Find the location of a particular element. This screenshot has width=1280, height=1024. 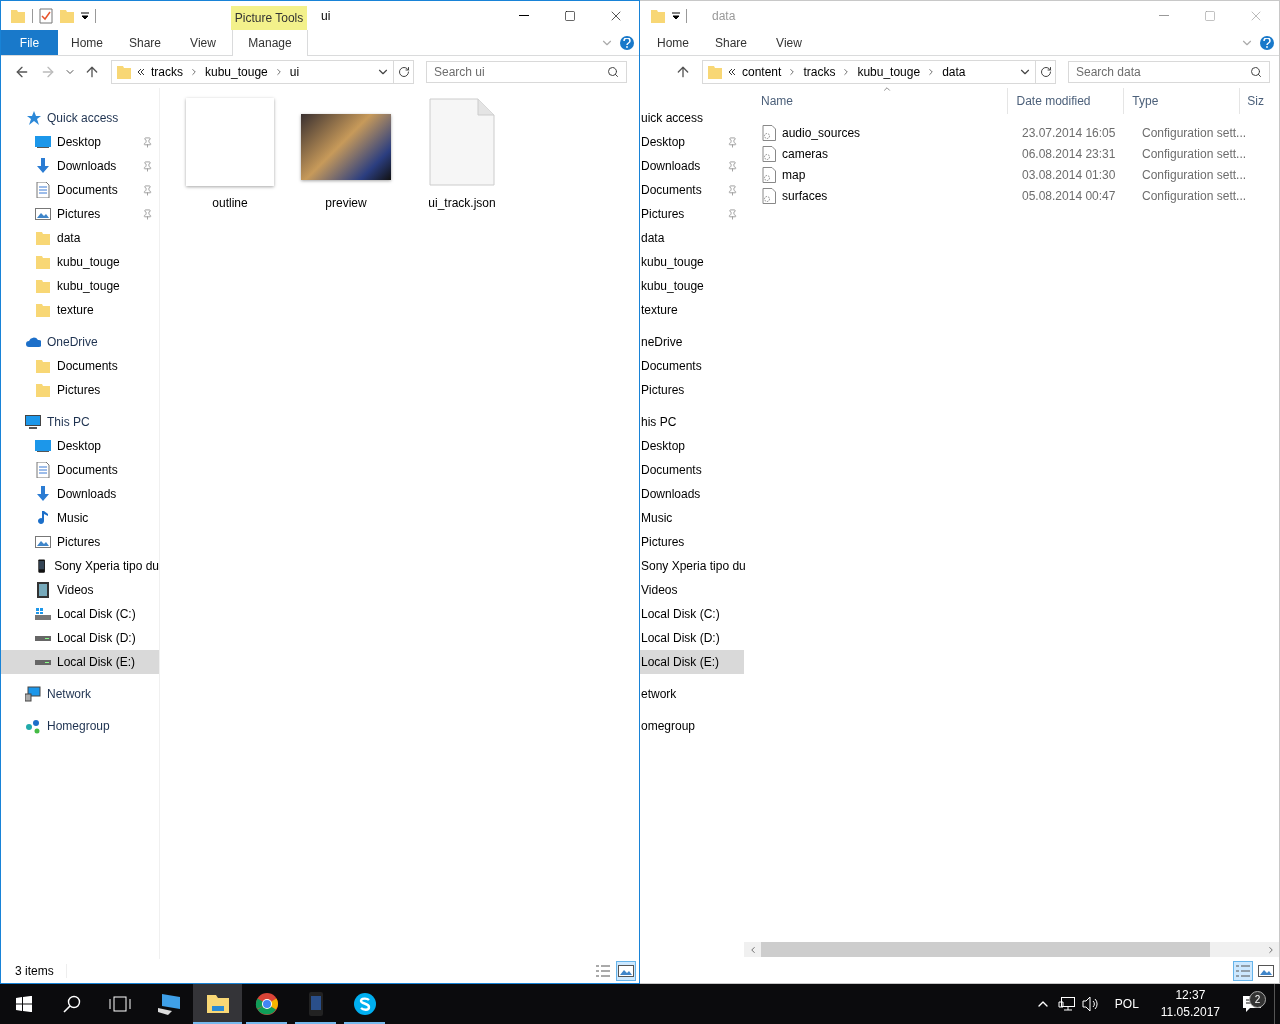

nav-item: Quick access is located at coordinates (80, 118).